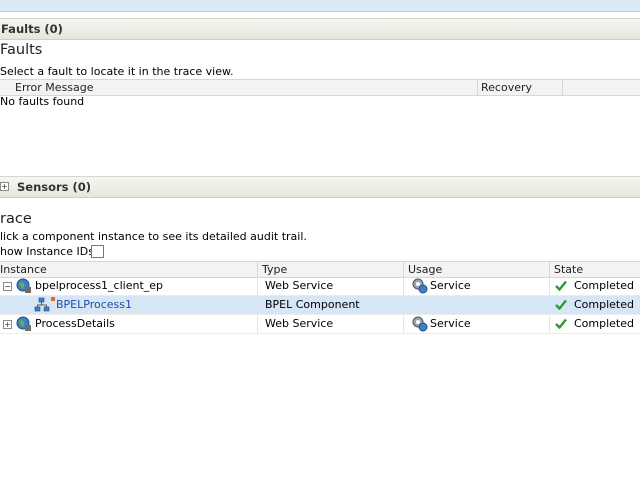  Describe the element at coordinates (32, 29) in the screenshot. I see `faults-panel-title: Faults (0)` at that location.